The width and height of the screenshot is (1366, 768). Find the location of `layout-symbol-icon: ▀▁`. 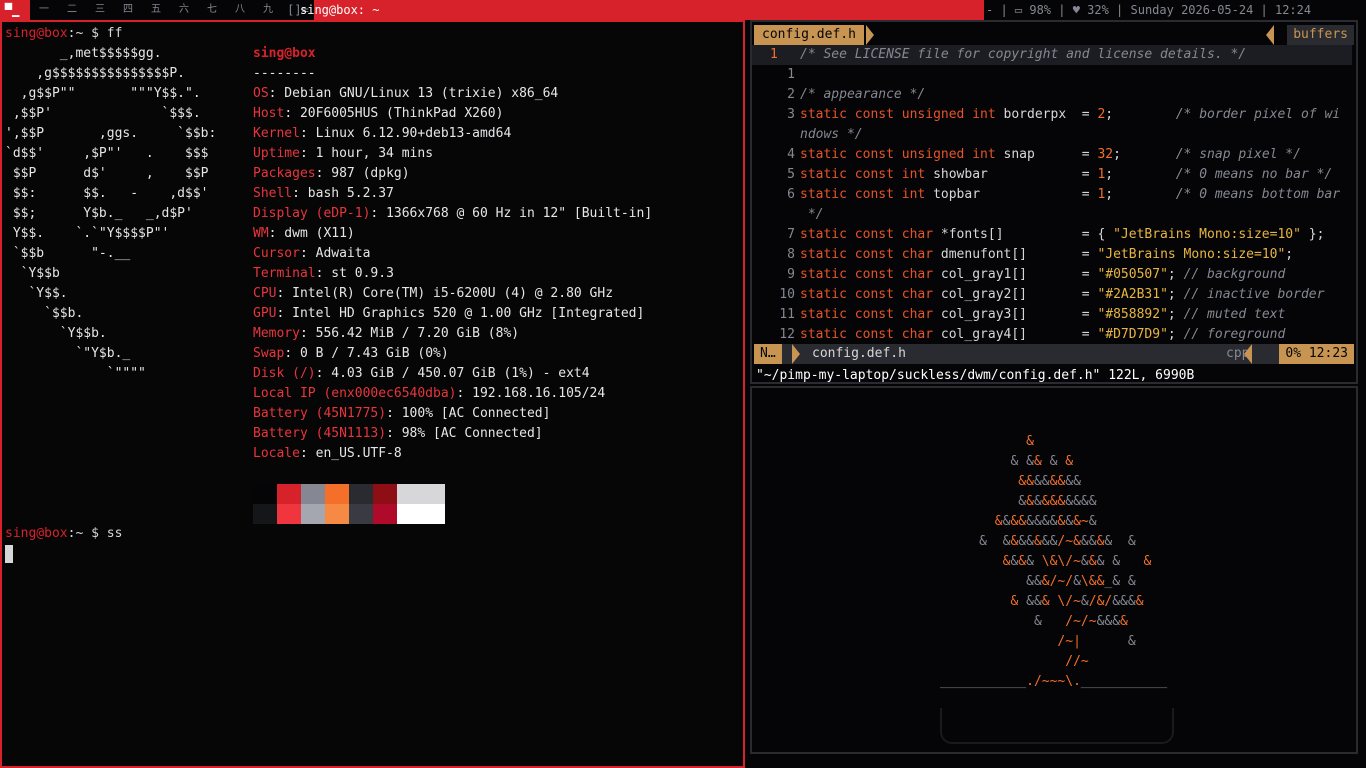

layout-symbol-icon: ▀▁ is located at coordinates (12, 10).